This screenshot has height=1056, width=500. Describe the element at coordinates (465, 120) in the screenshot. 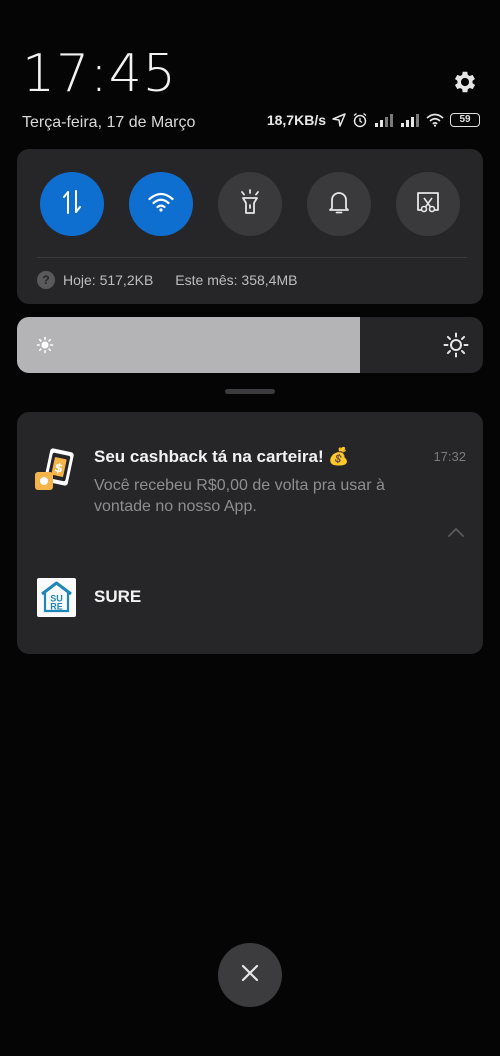

I see `battery-indicator: 59` at that location.